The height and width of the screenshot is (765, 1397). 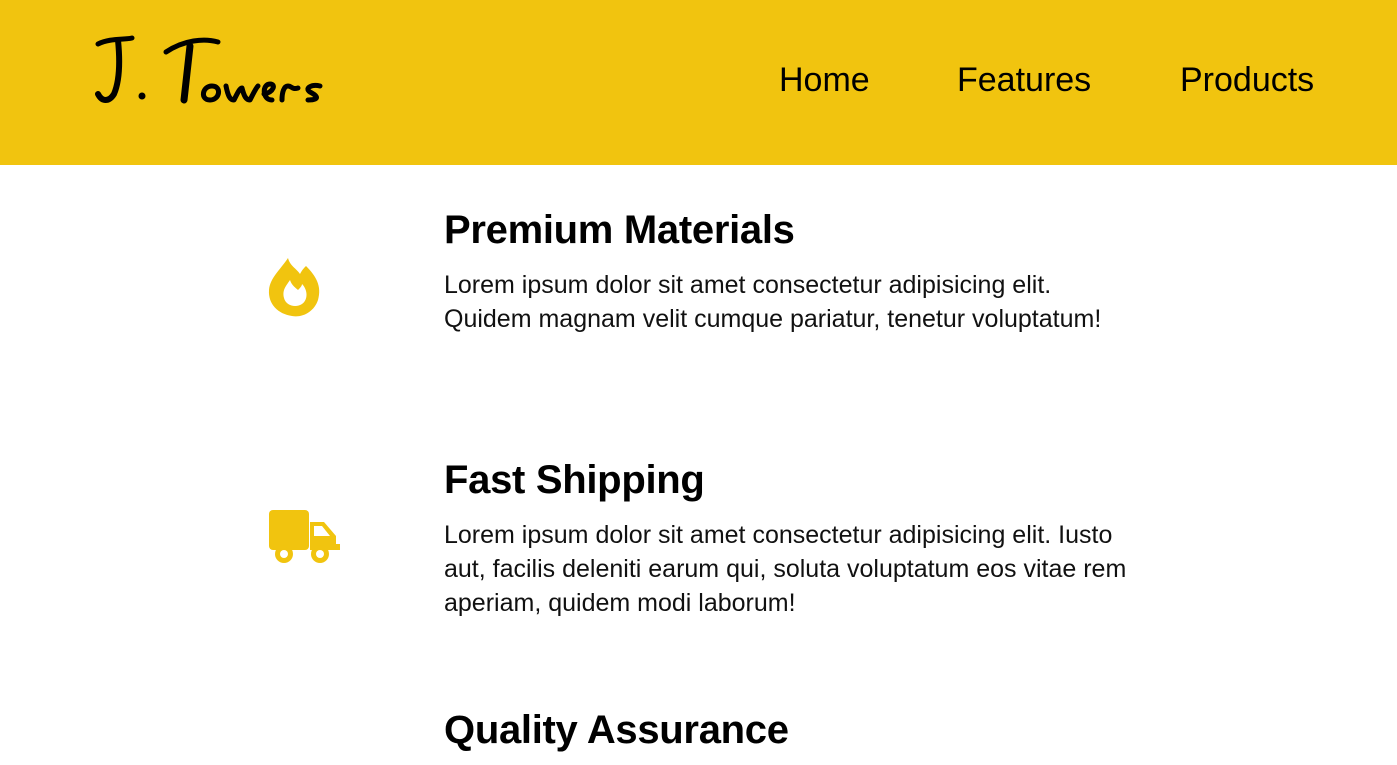 What do you see at coordinates (294, 287) in the screenshot?
I see `fire-icon` at bounding box center [294, 287].